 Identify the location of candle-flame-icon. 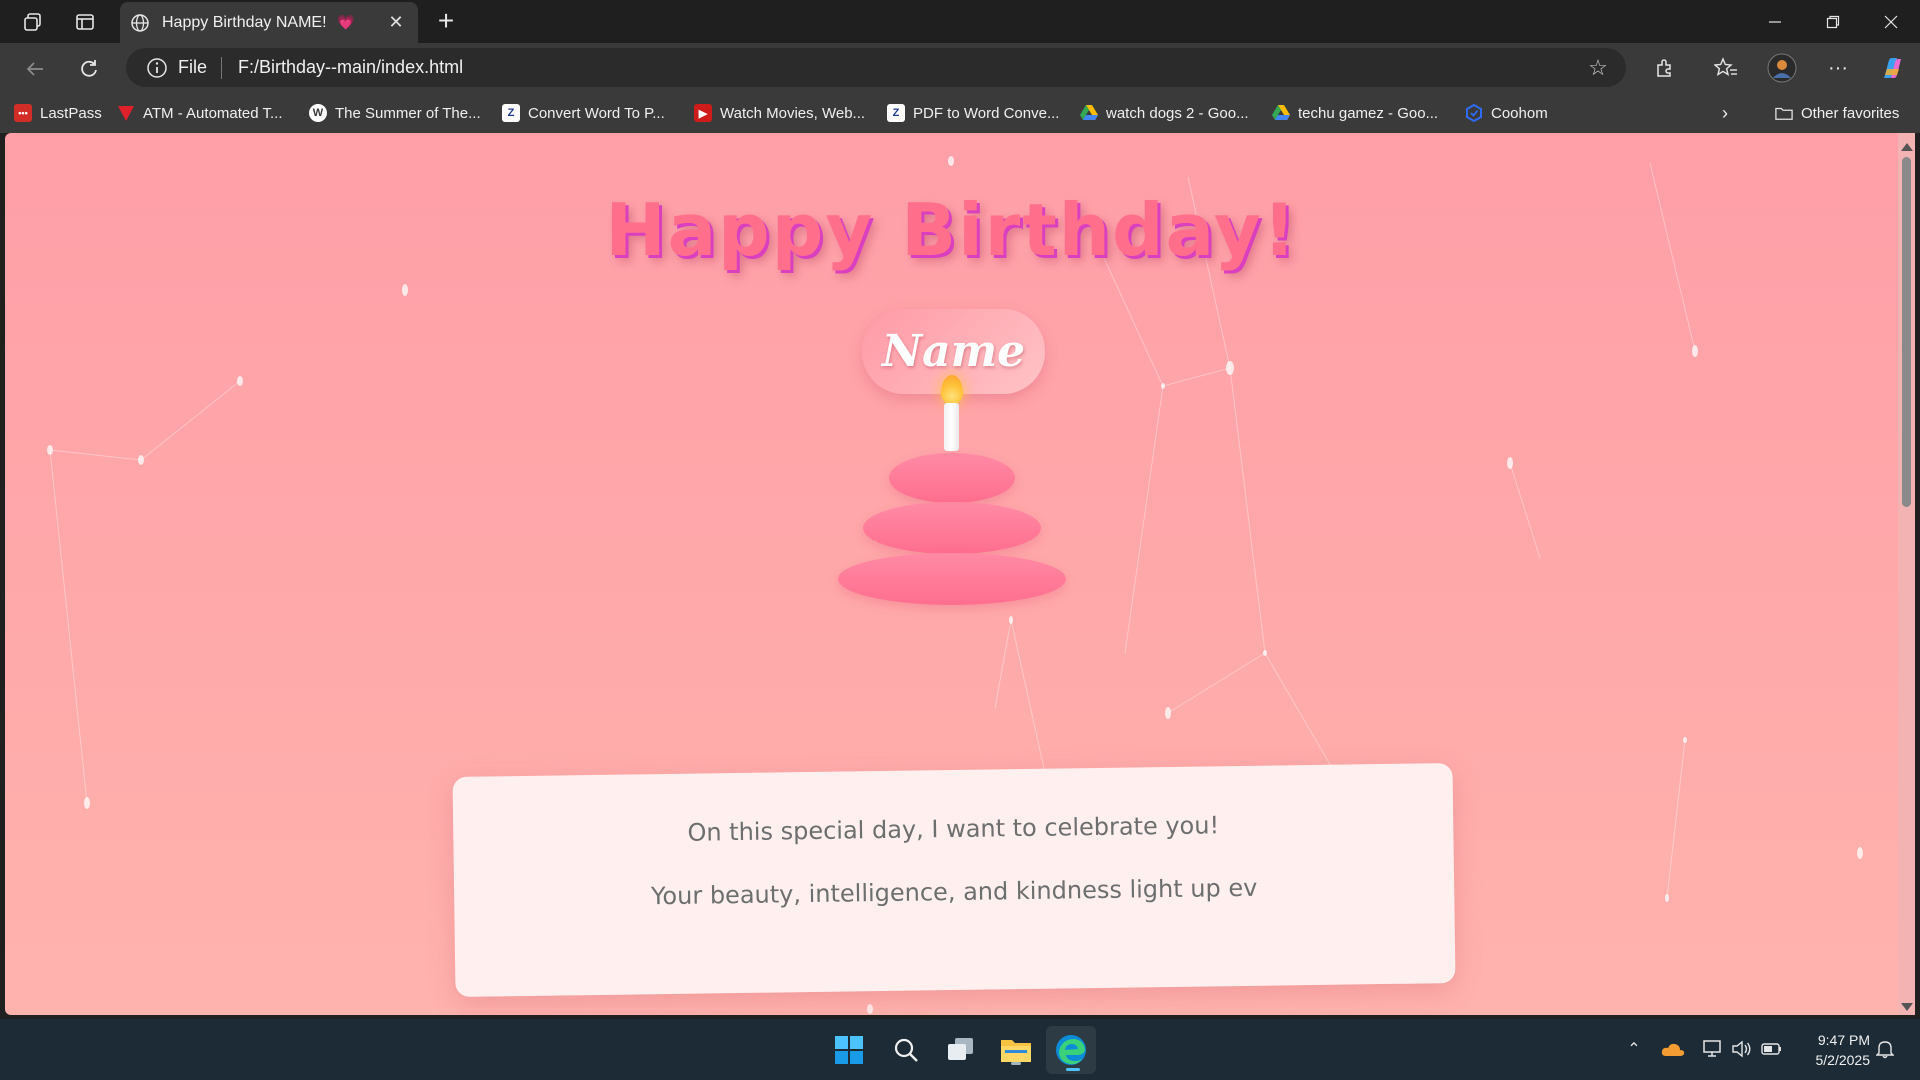
(952, 390).